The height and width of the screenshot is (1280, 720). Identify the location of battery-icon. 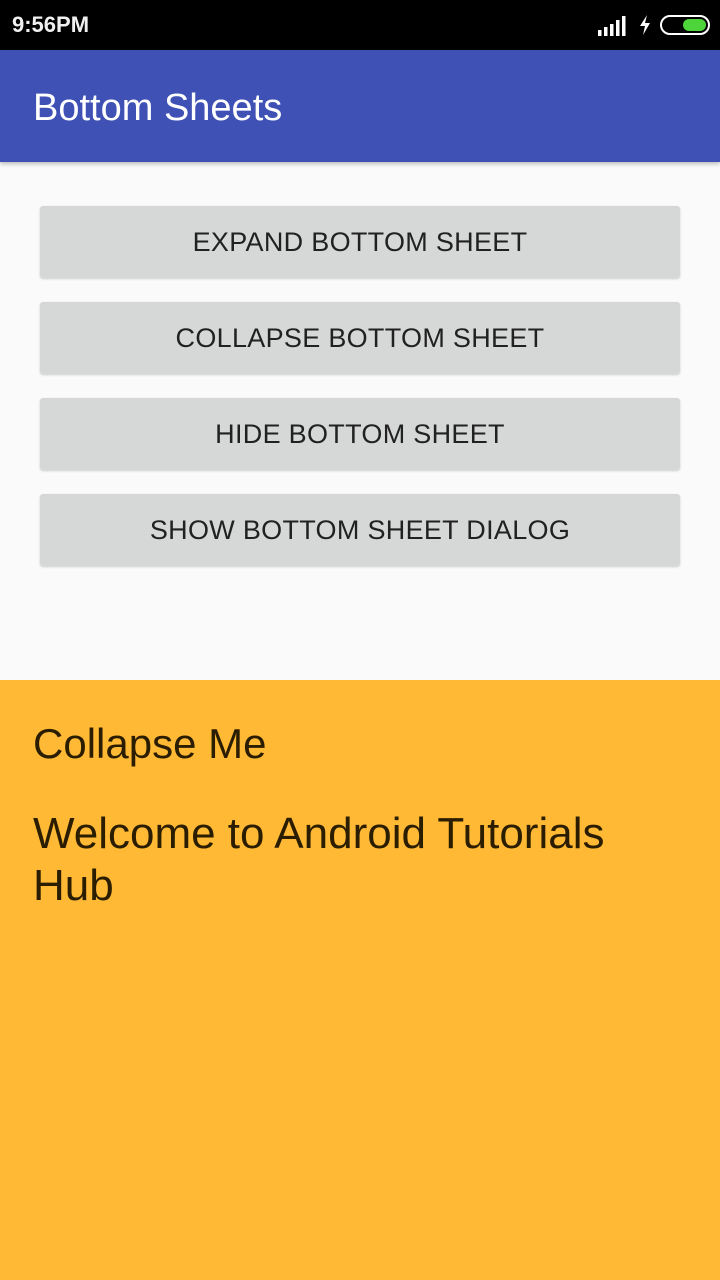
(685, 25).